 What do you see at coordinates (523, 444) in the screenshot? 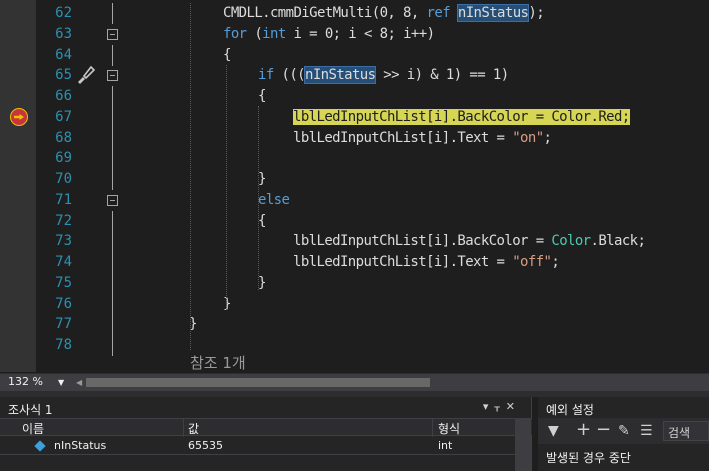
I see `vertical-scrollbar` at bounding box center [523, 444].